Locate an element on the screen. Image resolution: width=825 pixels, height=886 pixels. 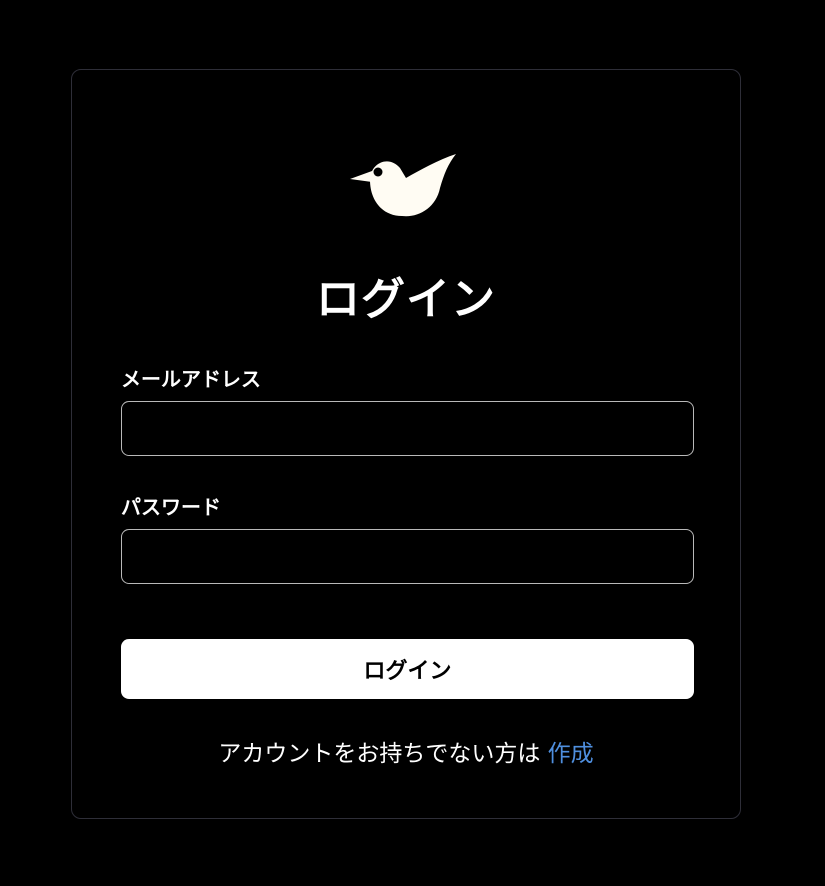
page-title: ログイン is located at coordinates (406, 299).